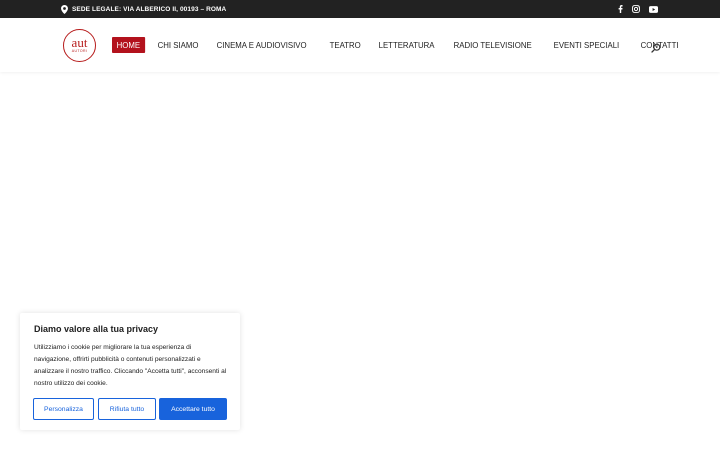  What do you see at coordinates (345, 45) in the screenshot?
I see `nav-teatro: TEATRO` at bounding box center [345, 45].